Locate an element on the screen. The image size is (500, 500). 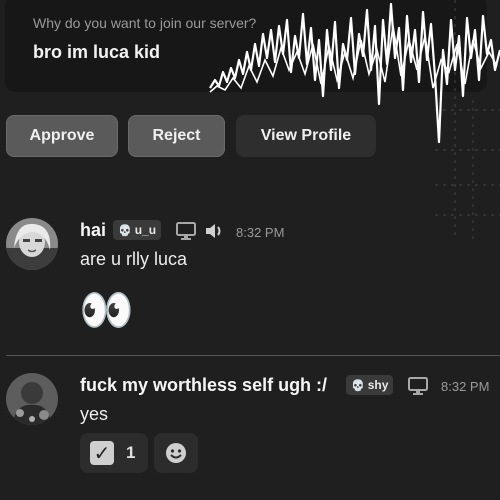
server-tag-label: u_u is located at coordinates (145, 230).